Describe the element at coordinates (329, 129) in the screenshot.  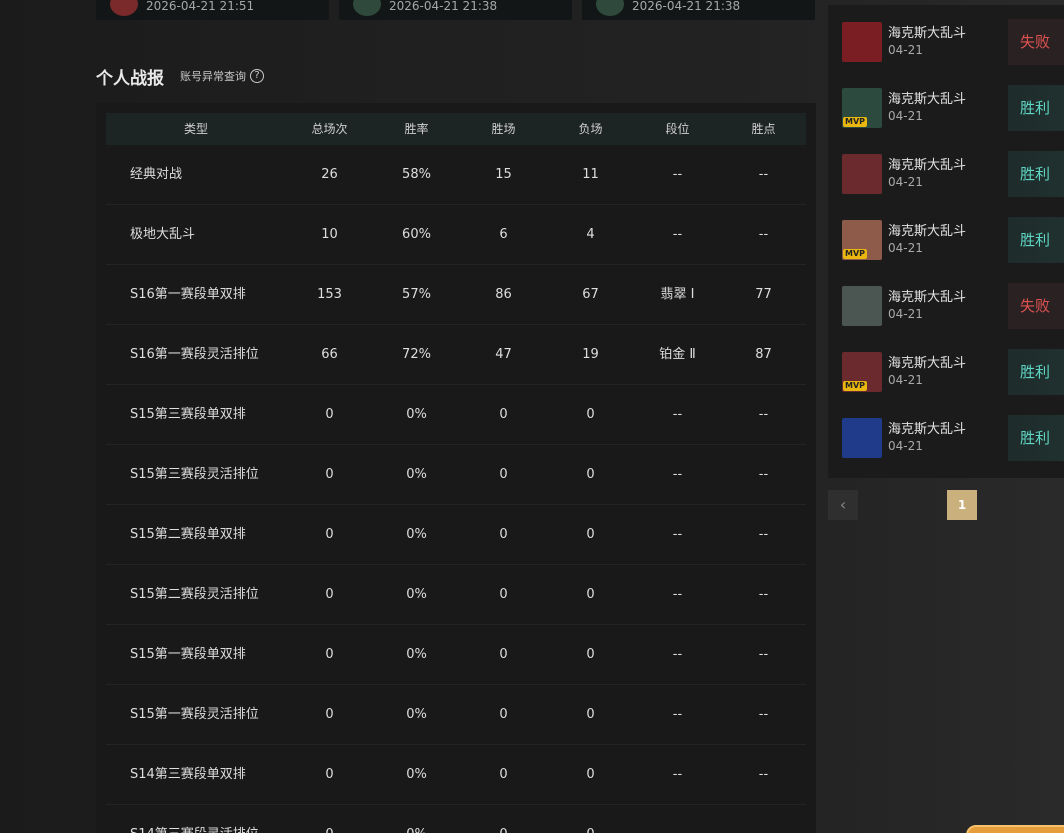
I see `column-header-total: 总场次` at that location.